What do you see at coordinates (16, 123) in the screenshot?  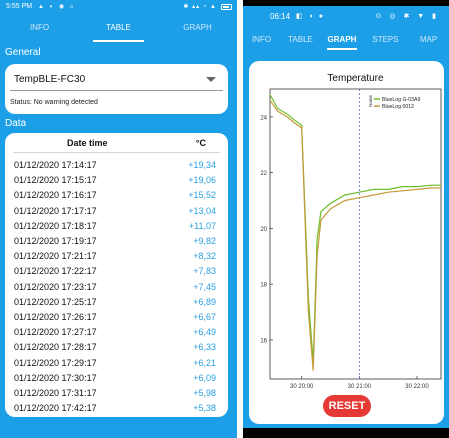 I see `data-section-label: Data` at bounding box center [16, 123].